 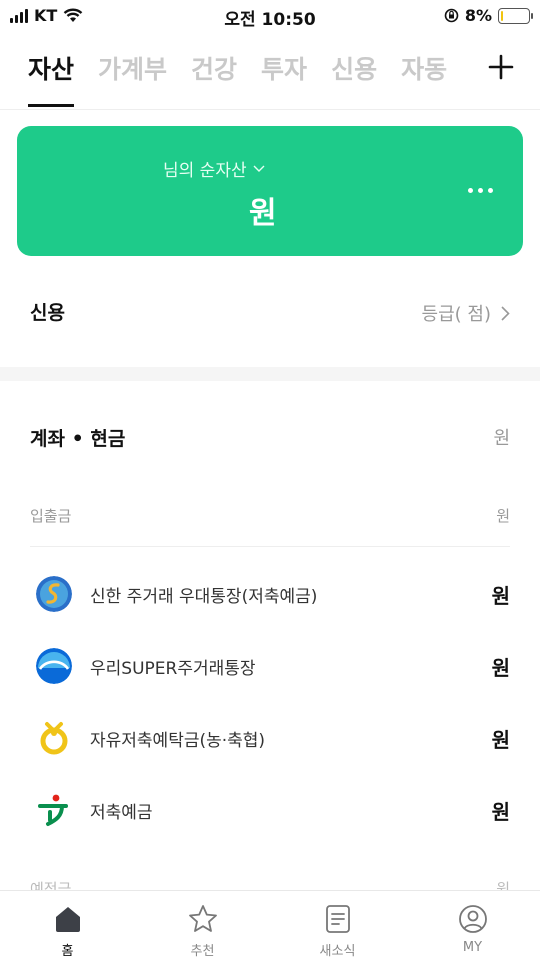 I want to click on nav-recommend: 추천, so click(x=202, y=926).